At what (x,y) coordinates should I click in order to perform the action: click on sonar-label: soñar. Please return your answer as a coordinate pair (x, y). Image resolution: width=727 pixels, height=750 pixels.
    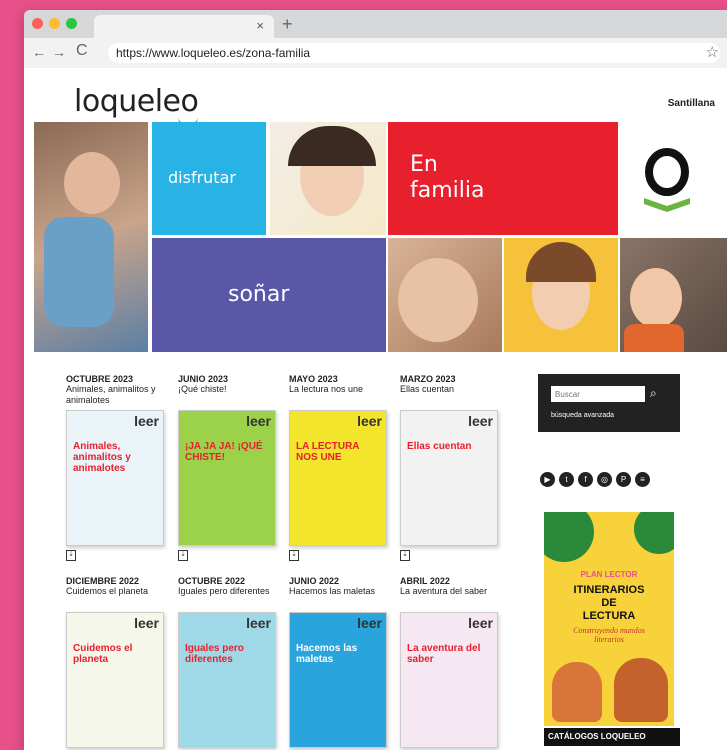
    Looking at the image, I should click on (259, 294).